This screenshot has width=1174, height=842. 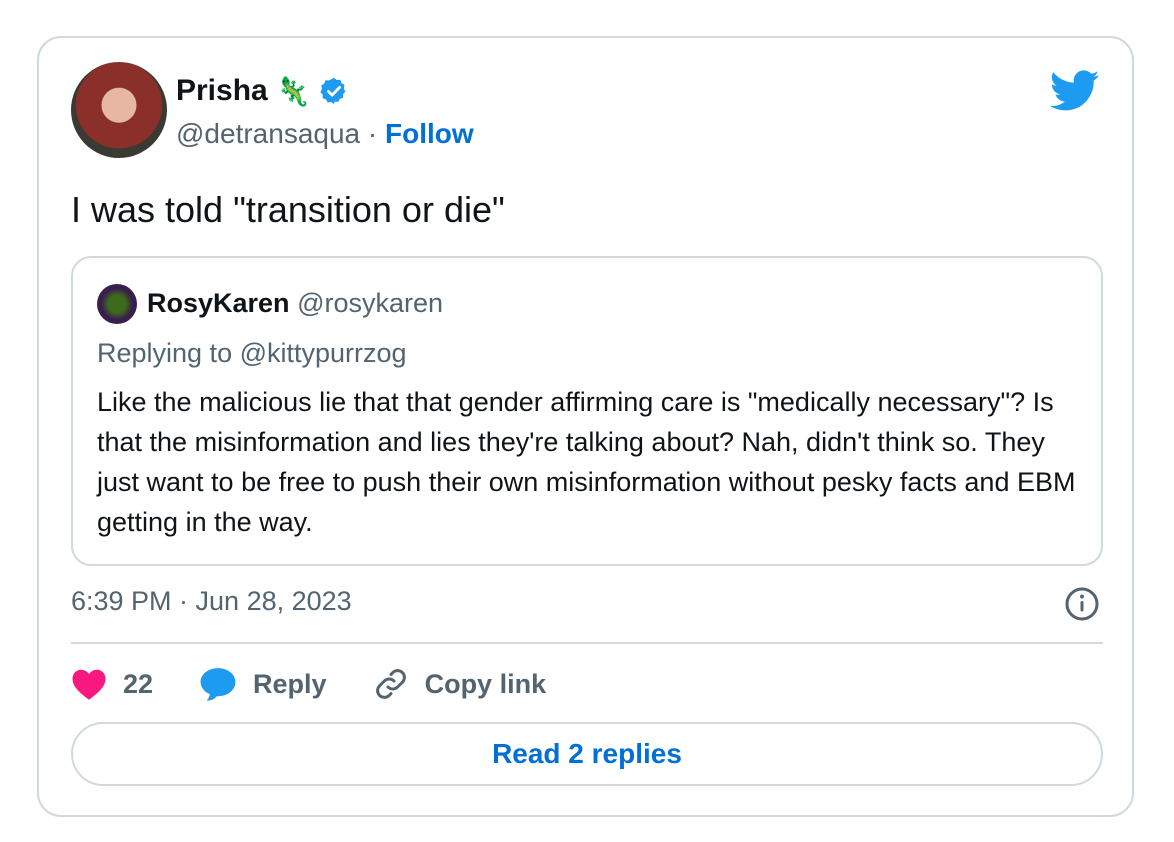 I want to click on reply-bubble-icon, so click(x=218, y=684).